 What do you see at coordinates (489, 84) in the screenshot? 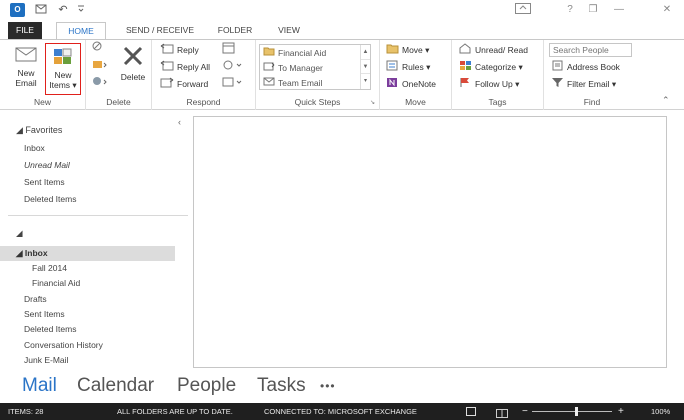
I see `follow-up-button: Follow Up ▾` at bounding box center [489, 84].